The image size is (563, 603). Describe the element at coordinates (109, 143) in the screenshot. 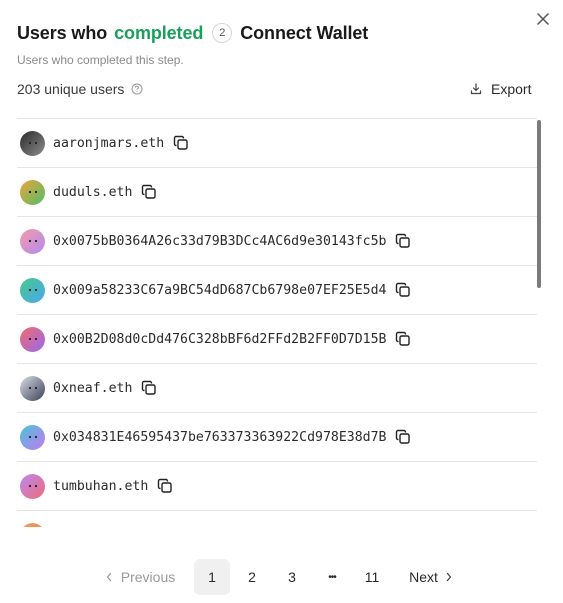

I see `wallet-address: aaronjmars.eth` at that location.